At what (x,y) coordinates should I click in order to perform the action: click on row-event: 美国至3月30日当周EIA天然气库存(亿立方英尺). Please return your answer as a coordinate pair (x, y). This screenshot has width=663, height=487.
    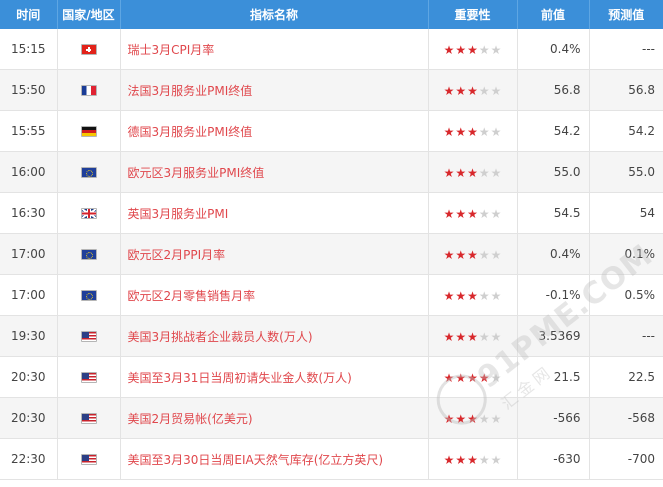
    Looking at the image, I should click on (274, 459).